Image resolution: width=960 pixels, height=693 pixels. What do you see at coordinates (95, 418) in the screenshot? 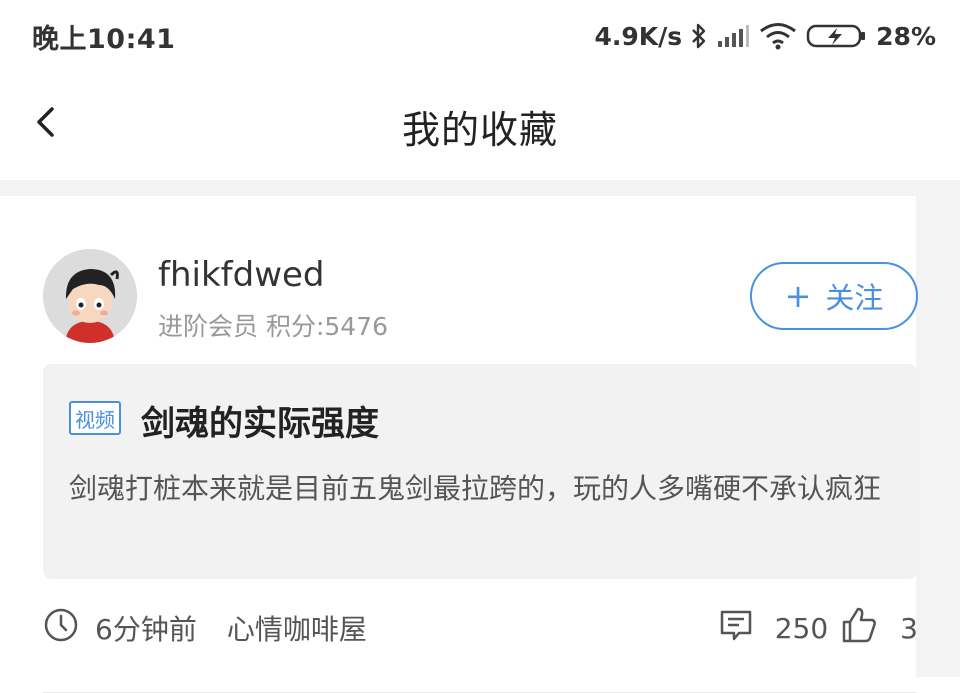
I see `video-badge: 视频` at bounding box center [95, 418].